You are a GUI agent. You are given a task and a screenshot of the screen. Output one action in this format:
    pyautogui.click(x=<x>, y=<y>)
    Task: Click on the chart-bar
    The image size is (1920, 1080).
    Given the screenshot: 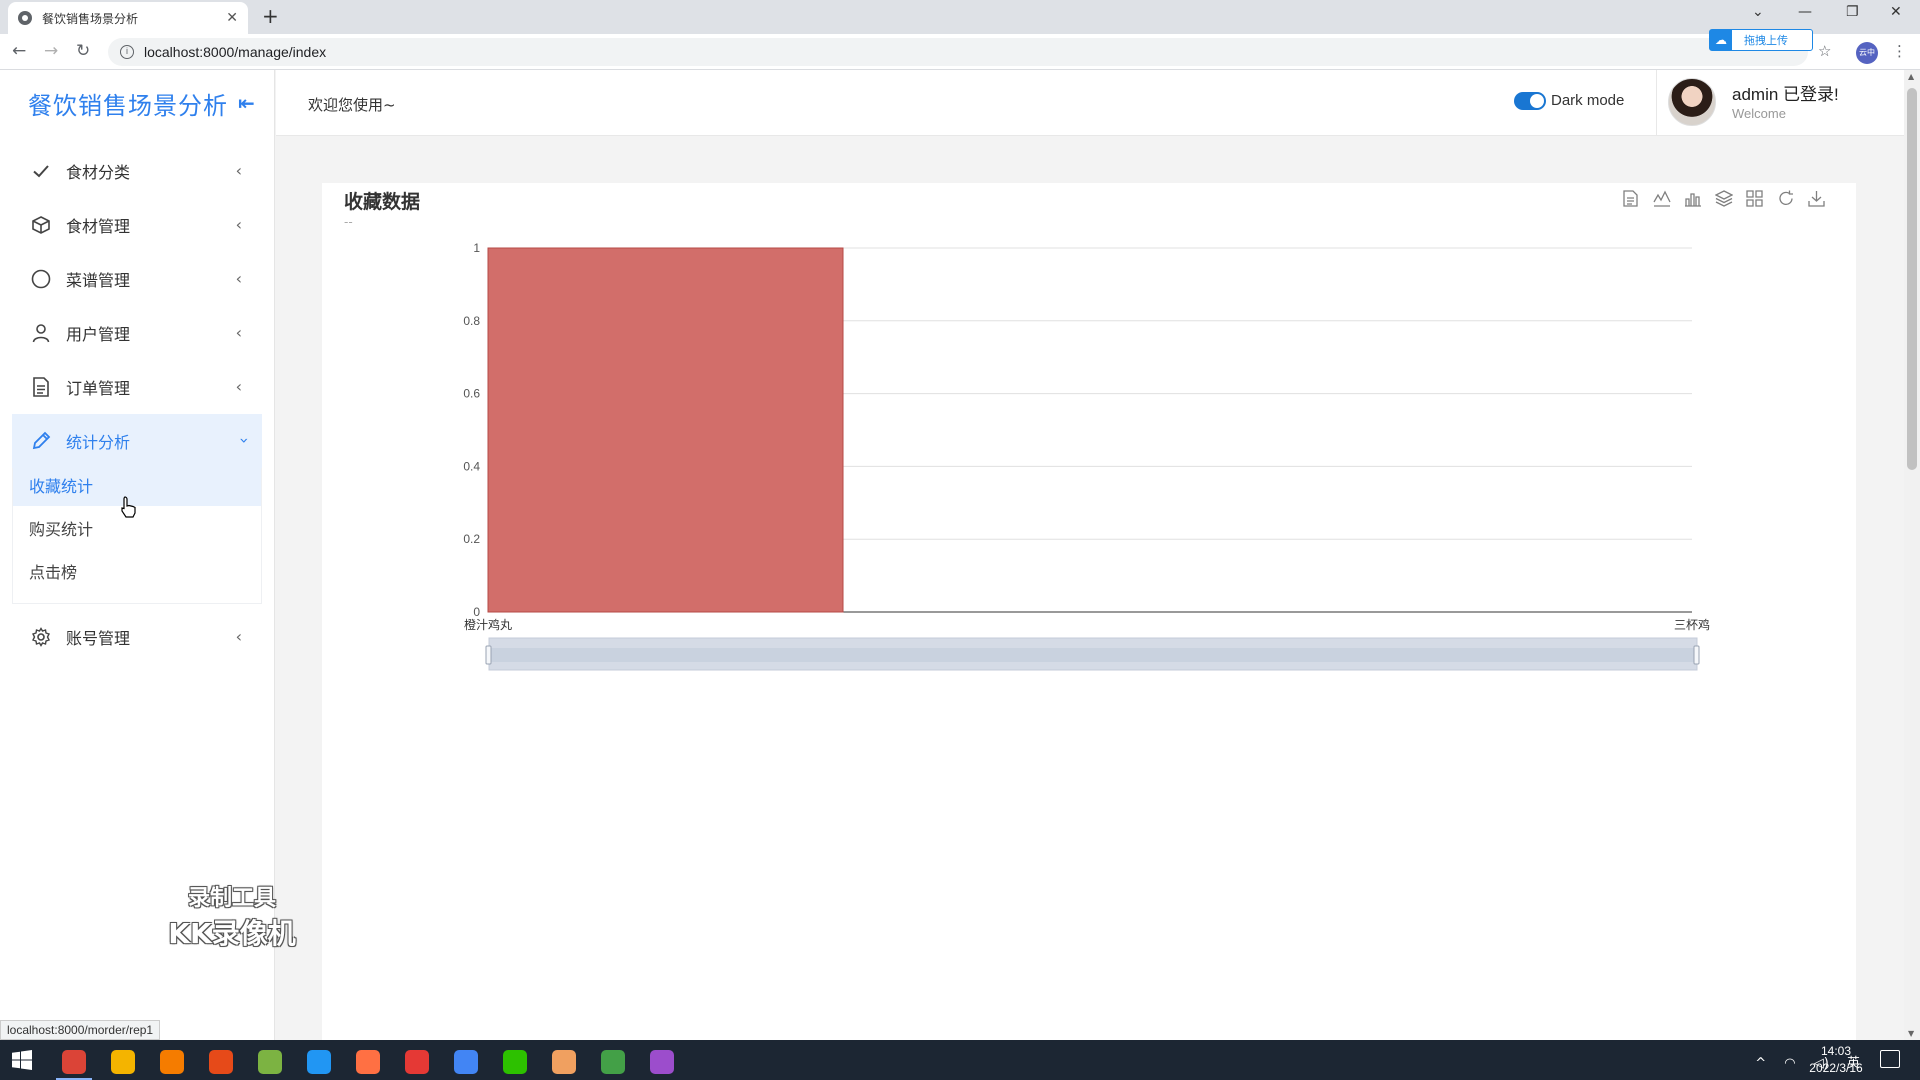 What is the action you would take?
    pyautogui.click(x=665, y=430)
    